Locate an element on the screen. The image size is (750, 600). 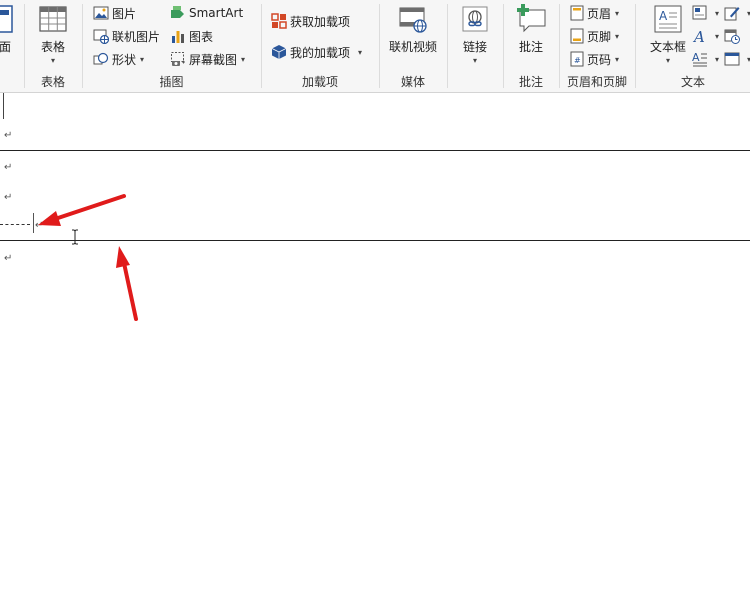
text-group-label: 文本 is located at coordinates (692, 82).